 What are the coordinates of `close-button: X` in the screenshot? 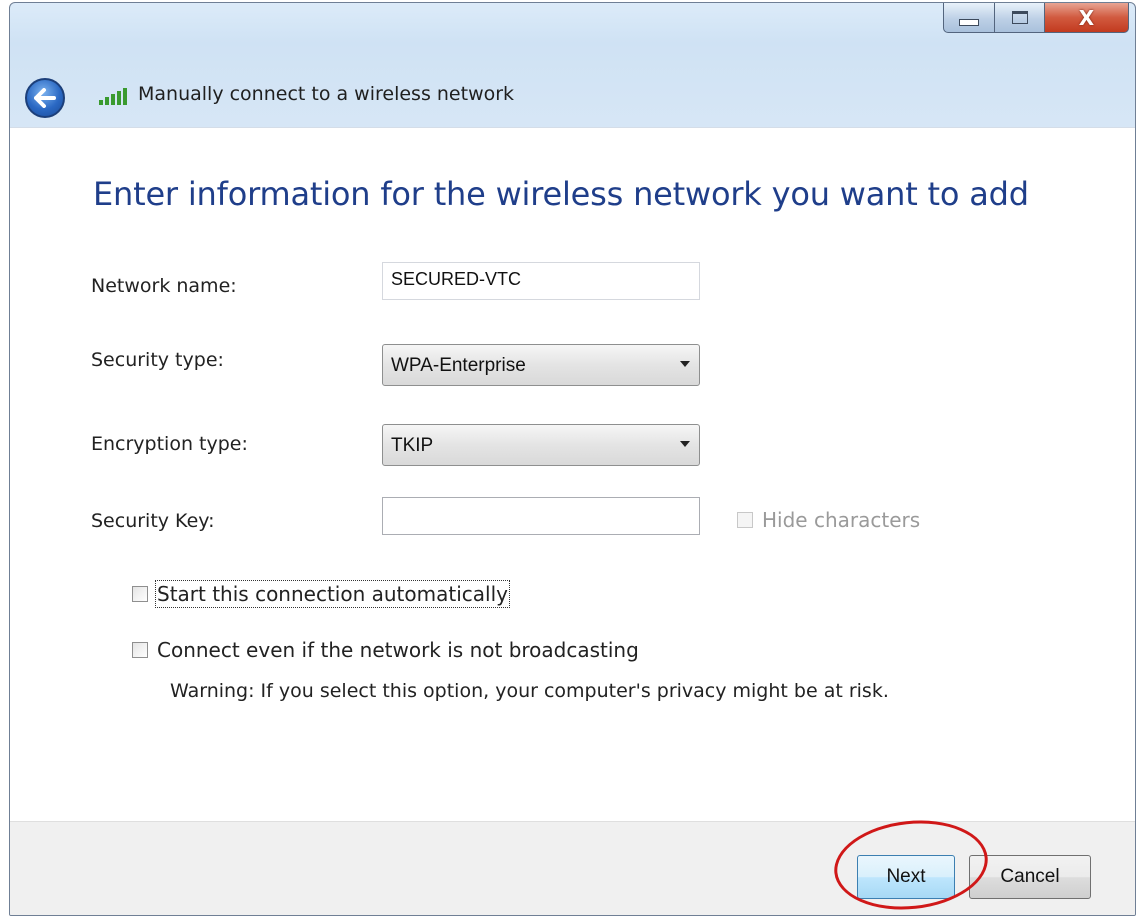 It's located at (1087, 18).